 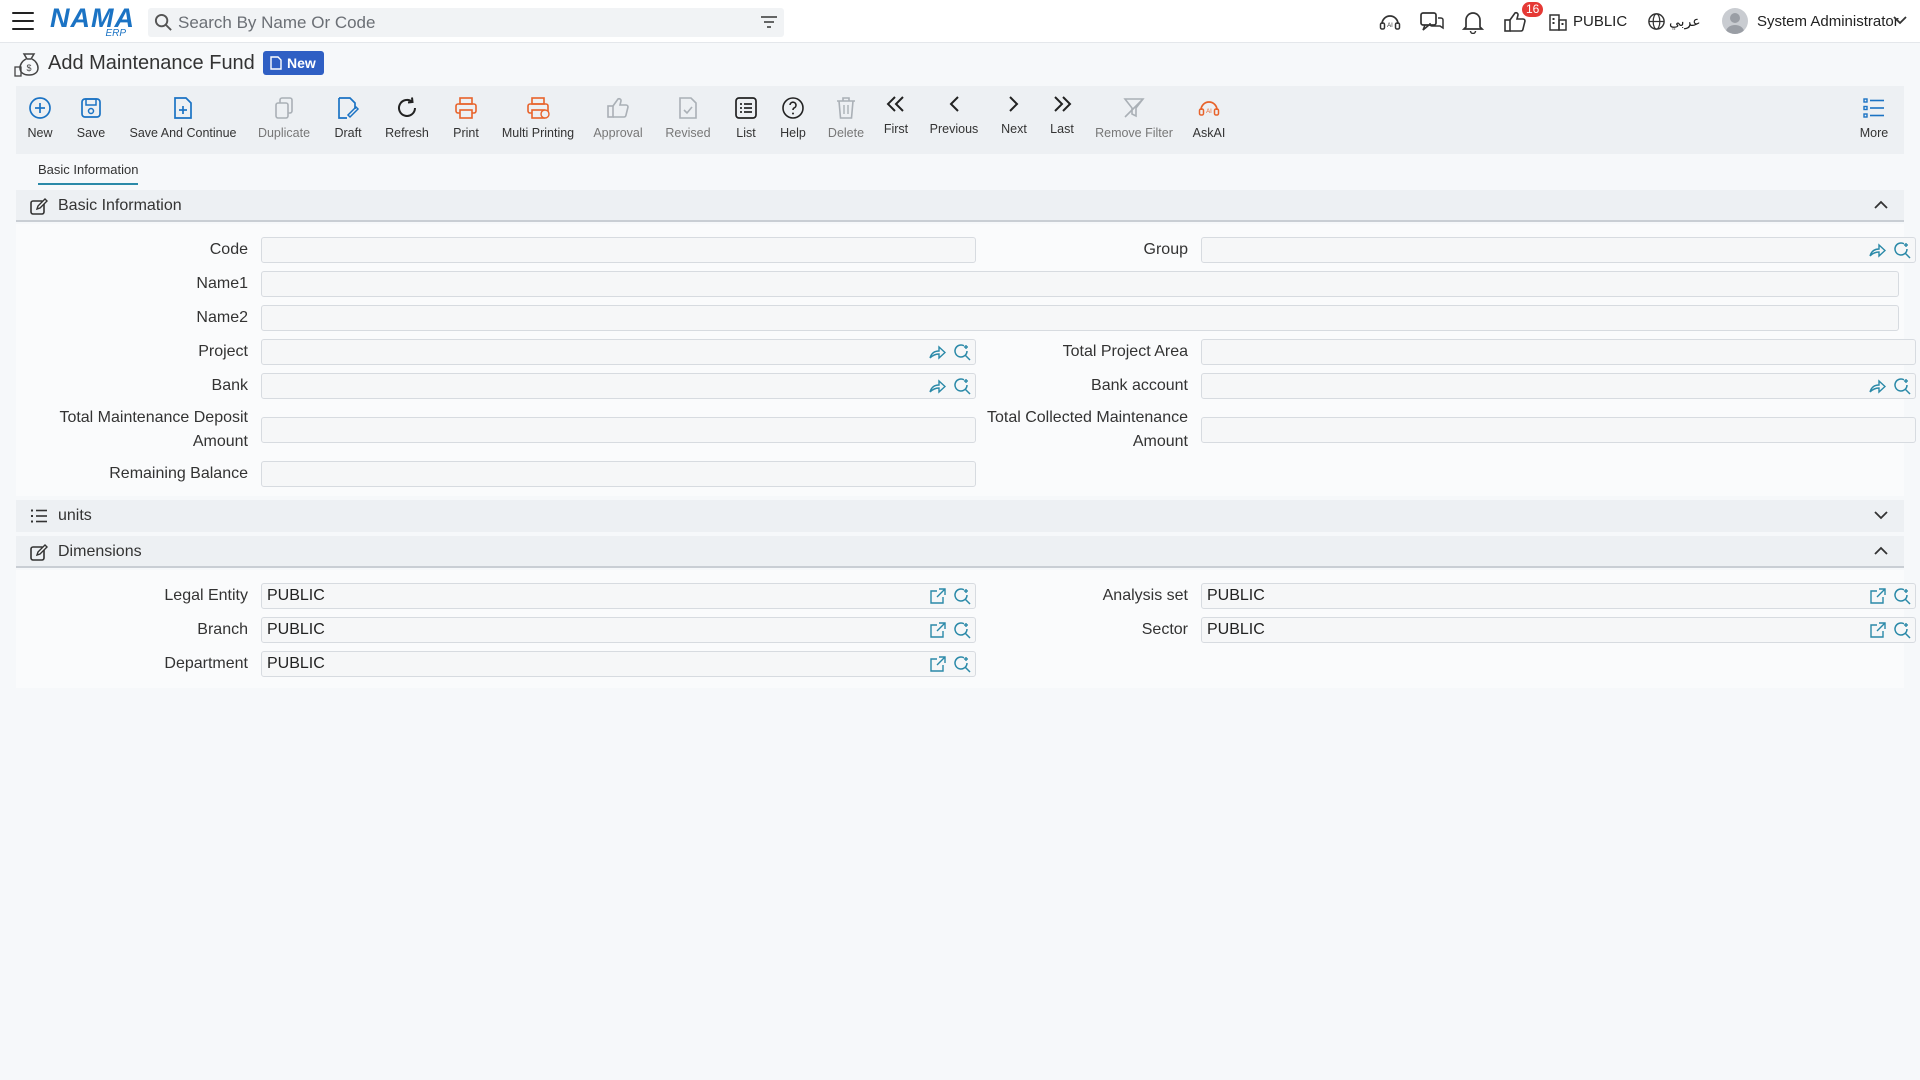 I want to click on remaining-balance-field, so click(x=618, y=474).